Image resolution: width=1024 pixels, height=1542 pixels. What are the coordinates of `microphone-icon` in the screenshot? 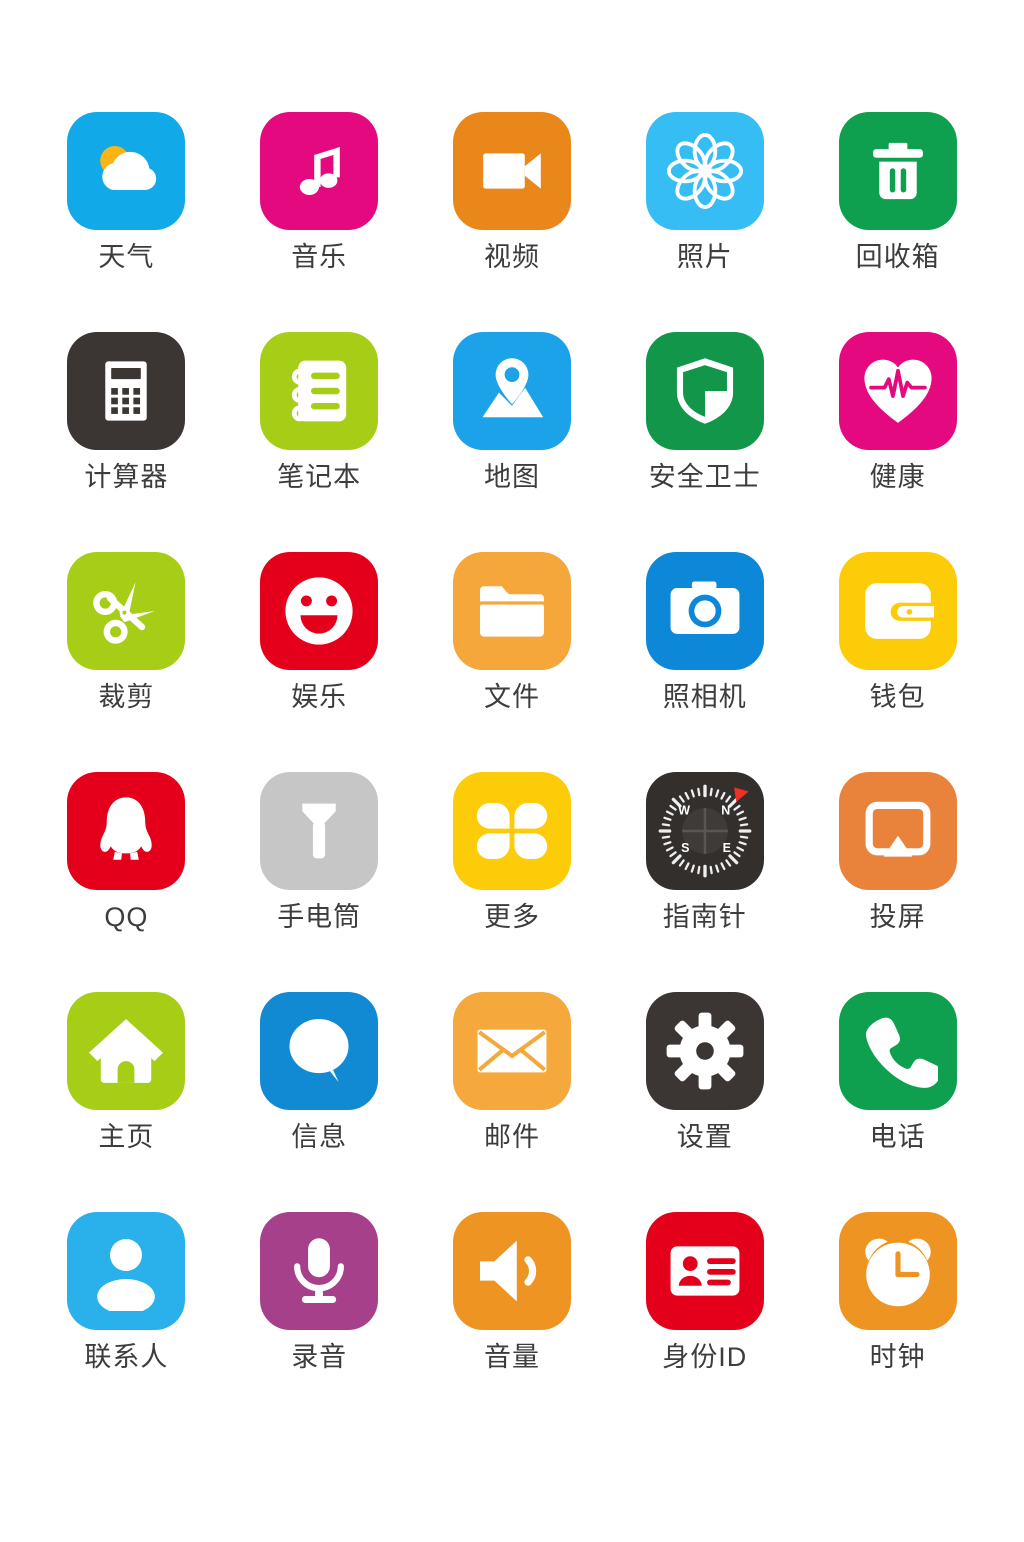 It's located at (319, 1271).